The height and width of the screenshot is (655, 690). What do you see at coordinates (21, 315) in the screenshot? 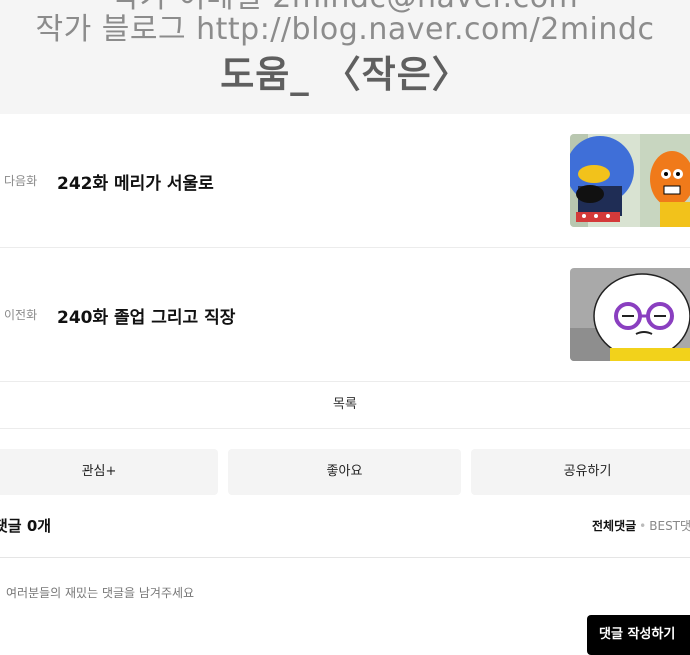
I see `previous-episode-tag: 이전화` at bounding box center [21, 315].